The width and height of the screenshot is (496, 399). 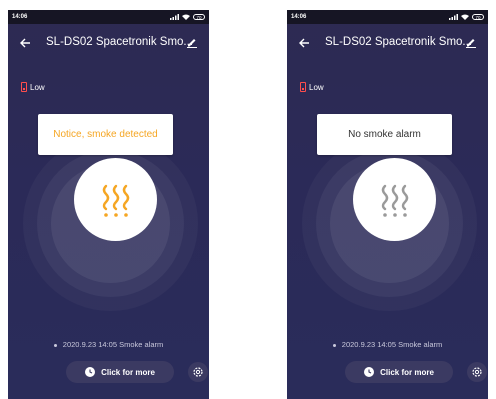 I want to click on alarm-notice-card: No smoke alarm, so click(x=384, y=134).